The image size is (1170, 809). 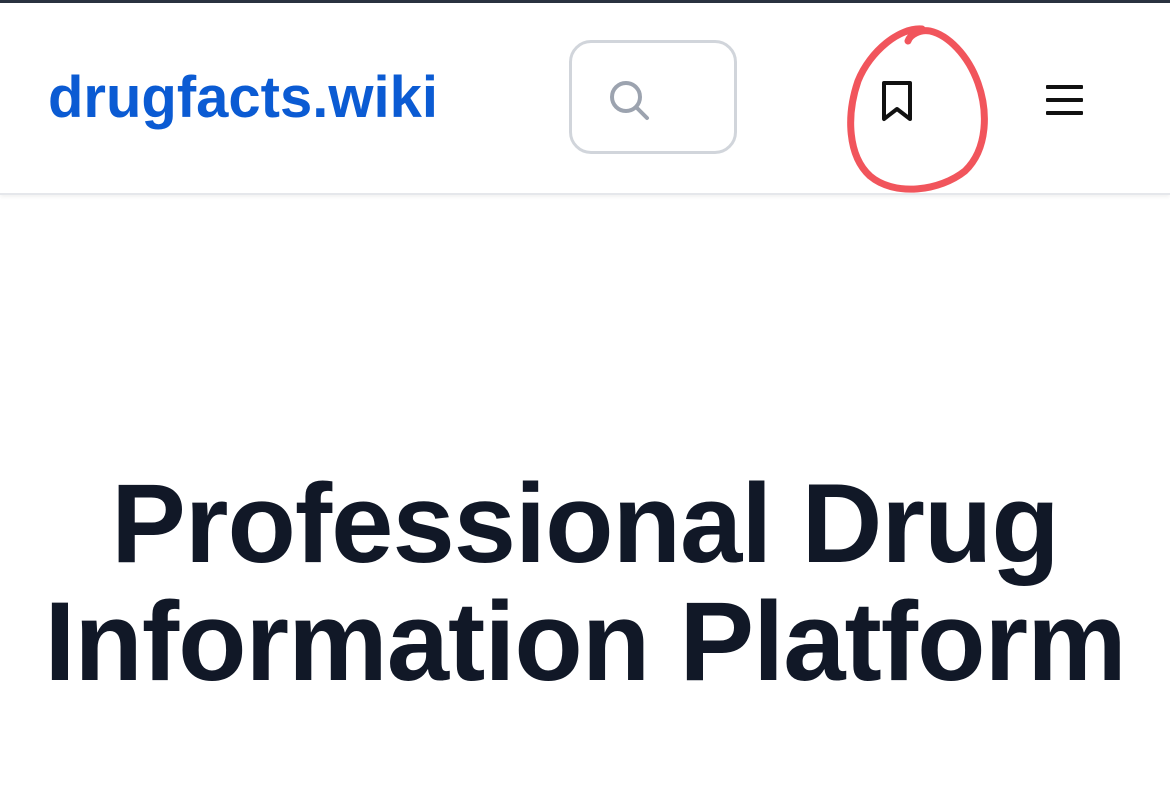 I want to click on site-logo: drugfacts.wiki, so click(x=243, y=98).